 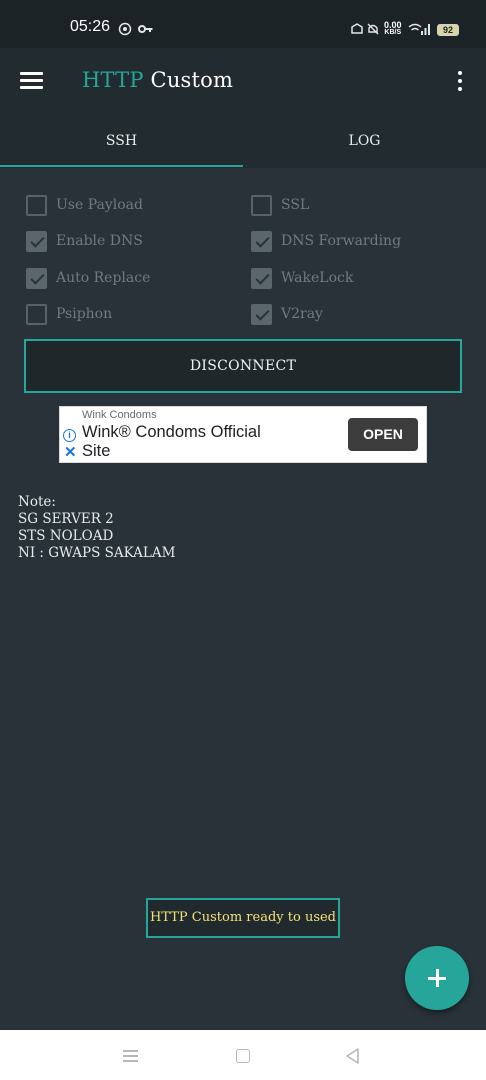 I want to click on ad-brand: Wink Condoms, so click(x=119, y=415).